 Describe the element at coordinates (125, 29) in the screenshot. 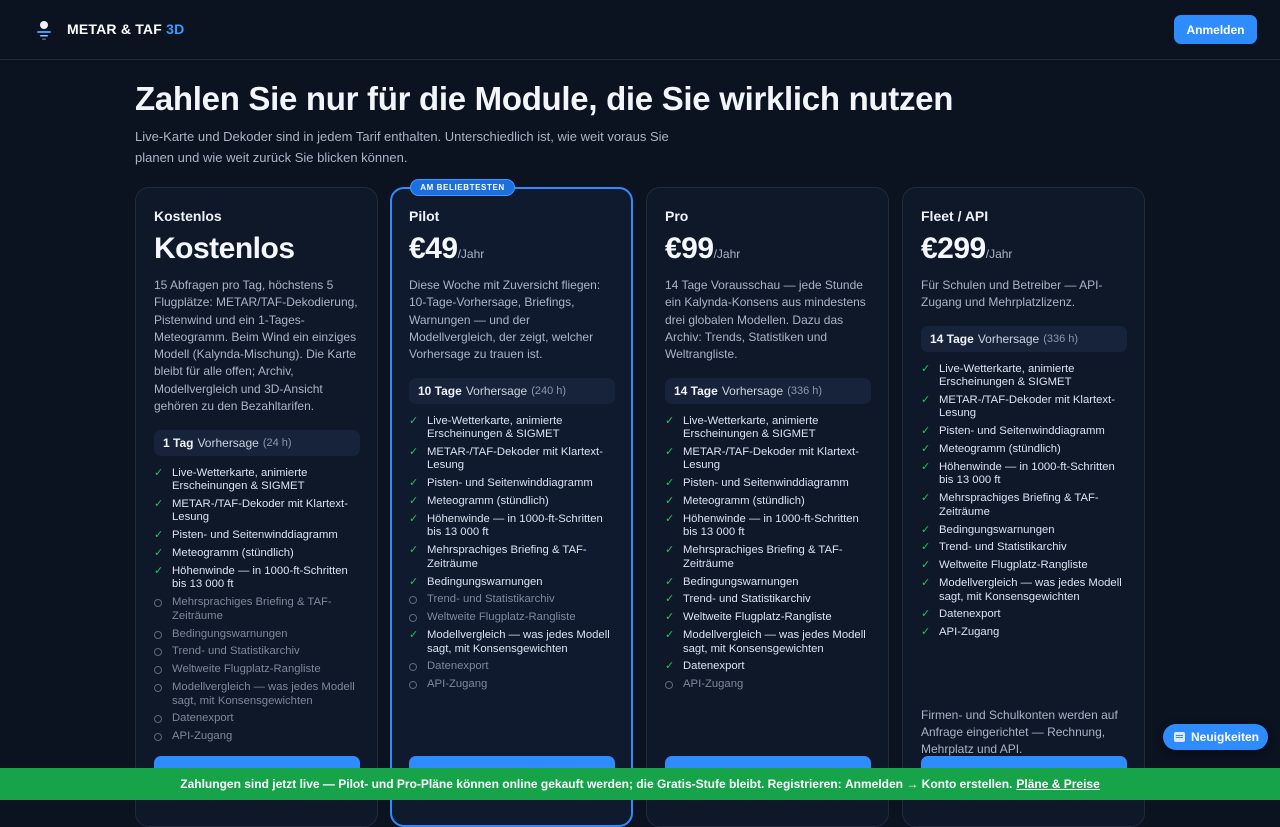

I see `brand-name: METAR & TAF 3D` at that location.